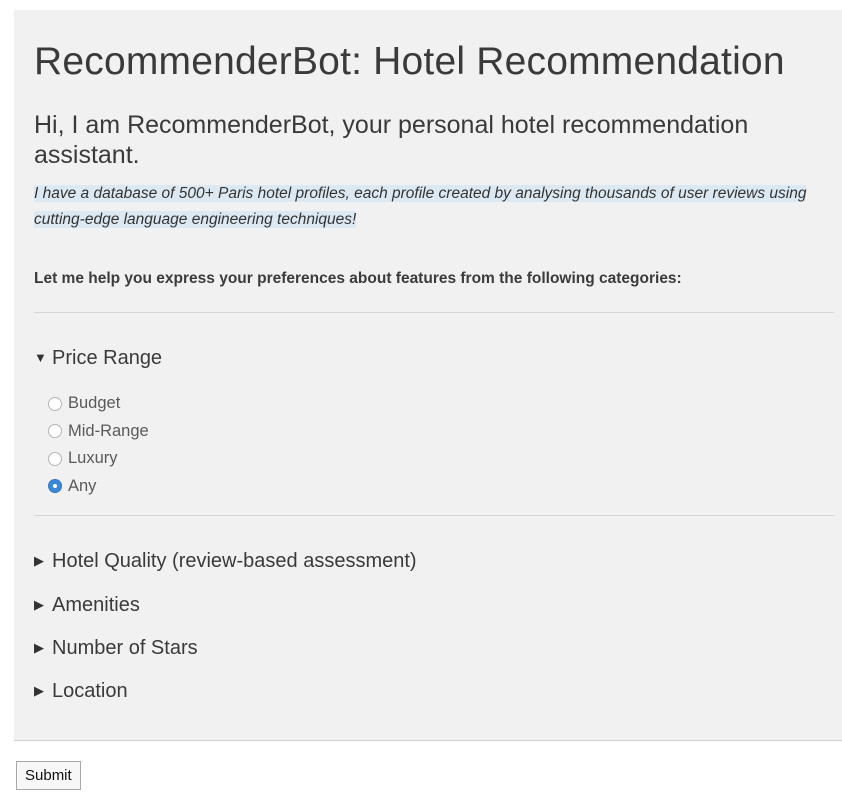 The image size is (842, 794). I want to click on section-location: ▶ Location, so click(81, 691).